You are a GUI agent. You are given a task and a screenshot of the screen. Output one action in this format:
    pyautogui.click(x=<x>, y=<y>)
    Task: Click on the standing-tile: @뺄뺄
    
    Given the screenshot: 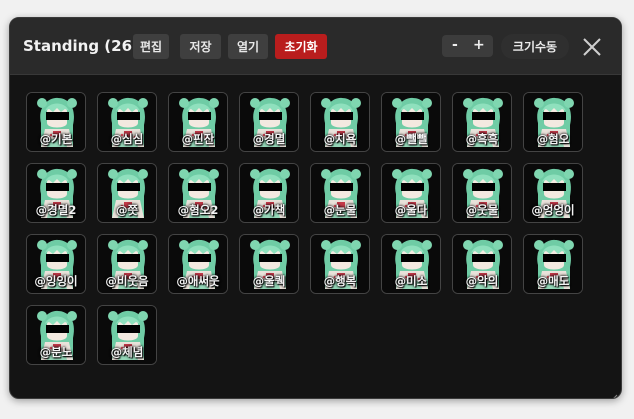 What is the action you would take?
    pyautogui.click(x=411, y=122)
    